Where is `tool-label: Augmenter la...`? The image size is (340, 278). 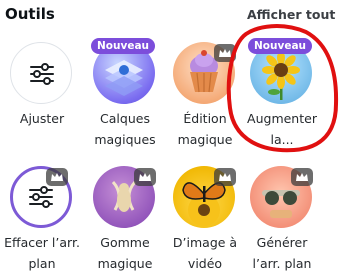
tool-label: Augmenter la... is located at coordinates (282, 129).